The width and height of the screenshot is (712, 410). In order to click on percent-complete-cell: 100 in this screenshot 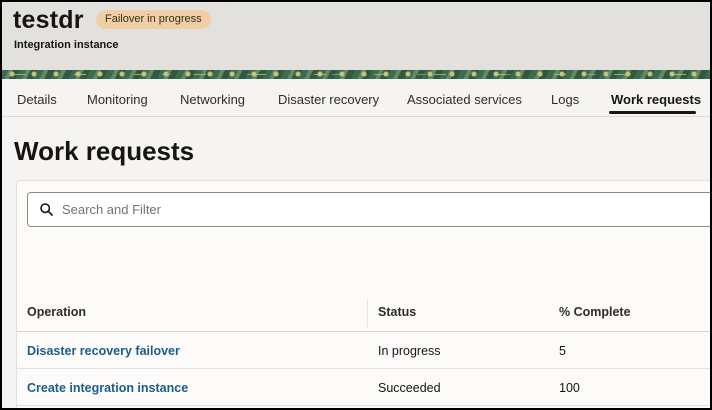, I will do `click(569, 388)`.